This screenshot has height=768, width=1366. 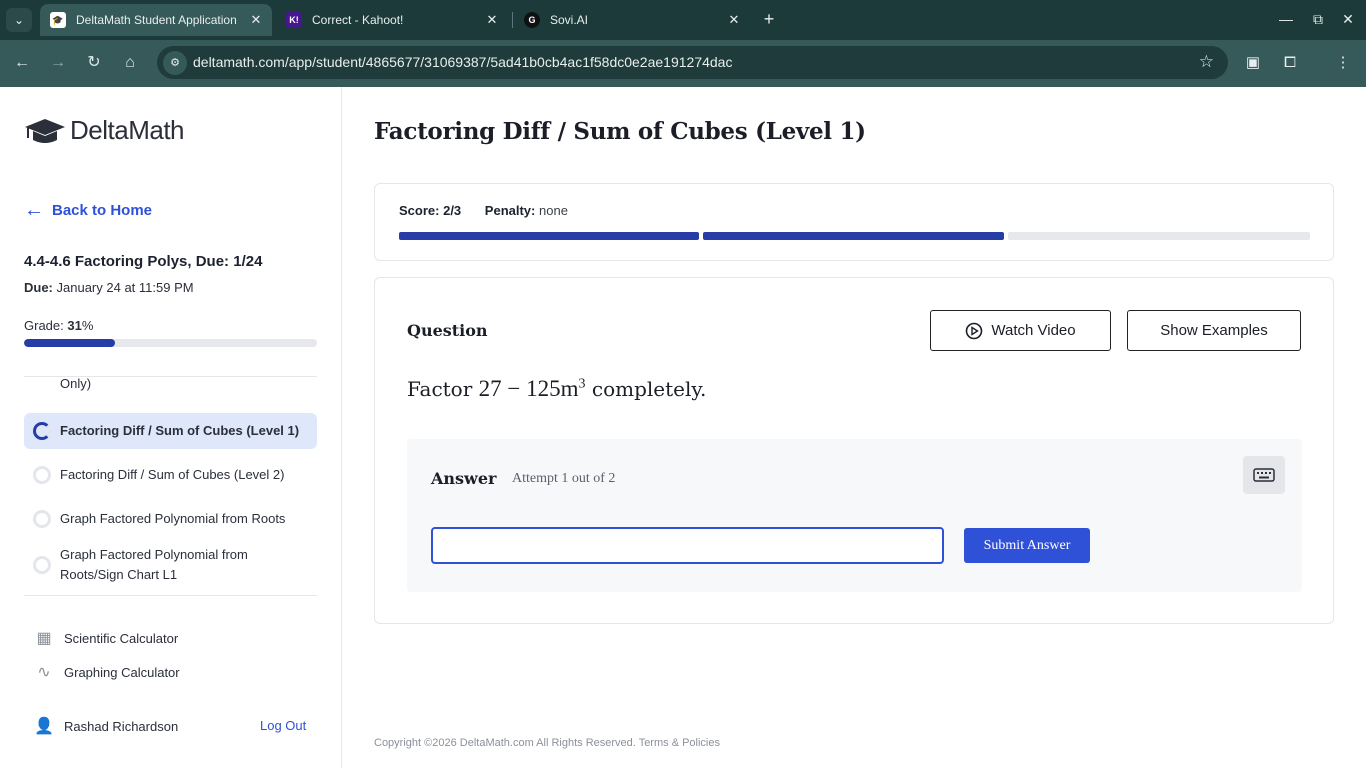 I want to click on minimize-icon: —, so click(x=1286, y=19).